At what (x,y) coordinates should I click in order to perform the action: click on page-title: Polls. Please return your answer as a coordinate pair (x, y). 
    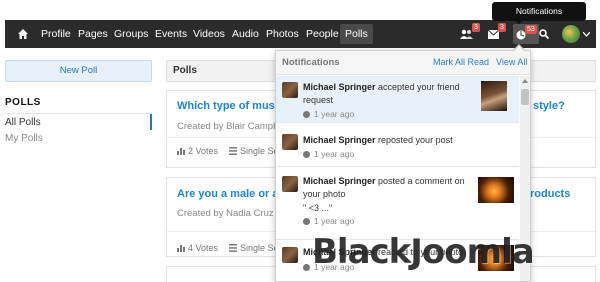
    Looking at the image, I should click on (185, 70).